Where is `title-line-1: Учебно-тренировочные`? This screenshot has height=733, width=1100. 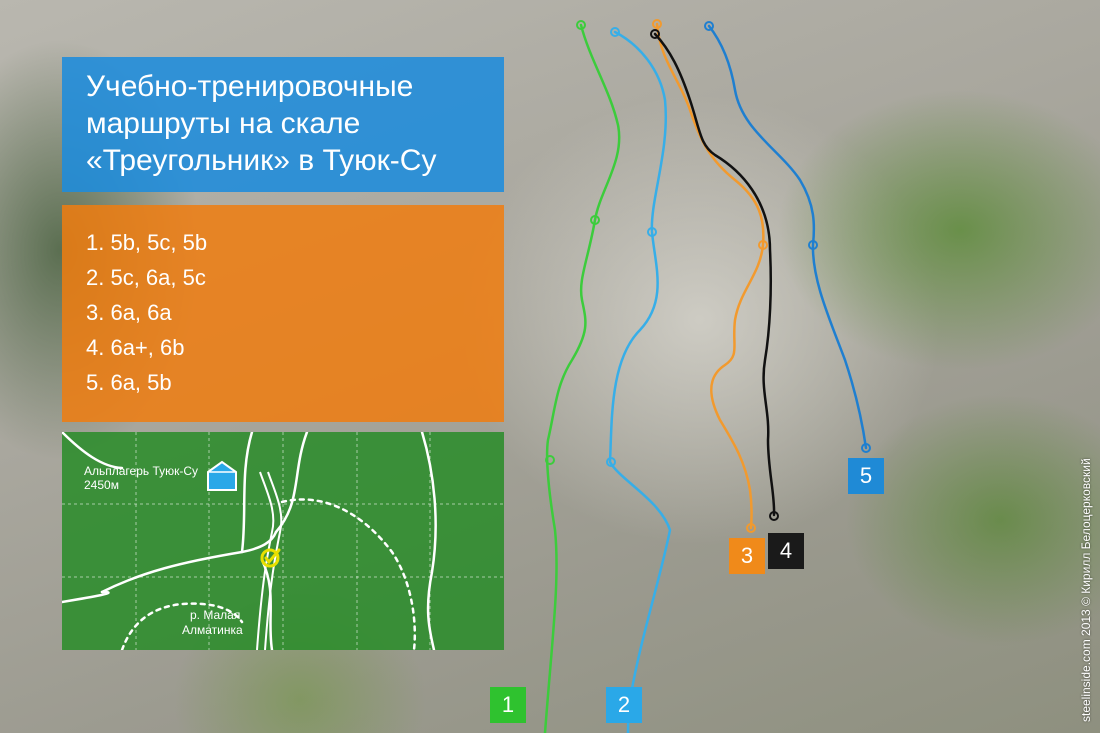 title-line-1: Учебно-тренировочные is located at coordinates (250, 86).